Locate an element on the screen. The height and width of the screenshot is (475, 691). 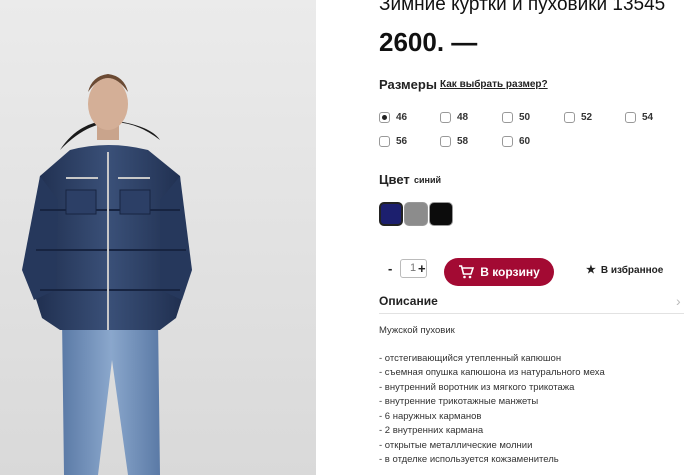
quantity-value: 1 is located at coordinates (413, 268).